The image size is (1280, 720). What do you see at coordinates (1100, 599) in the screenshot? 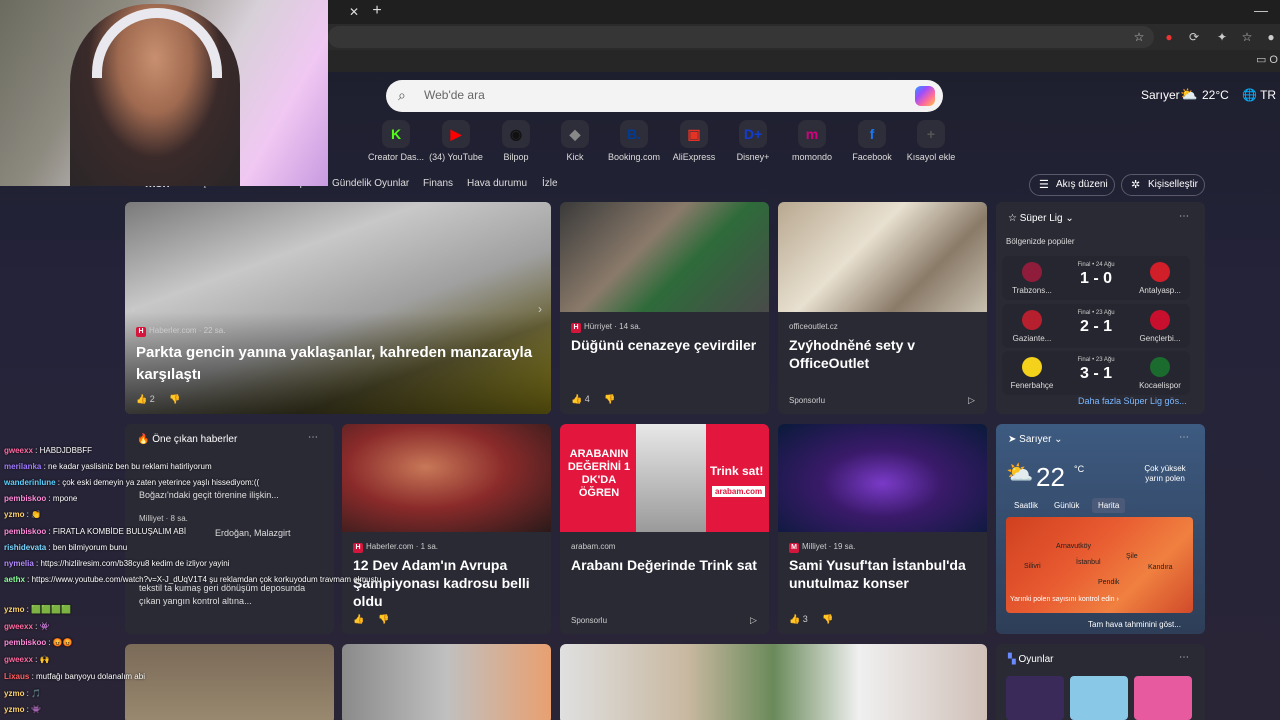
I see `pollen-check-link: Yarınki polen sayısını kontrol edin ›` at bounding box center [1100, 599].